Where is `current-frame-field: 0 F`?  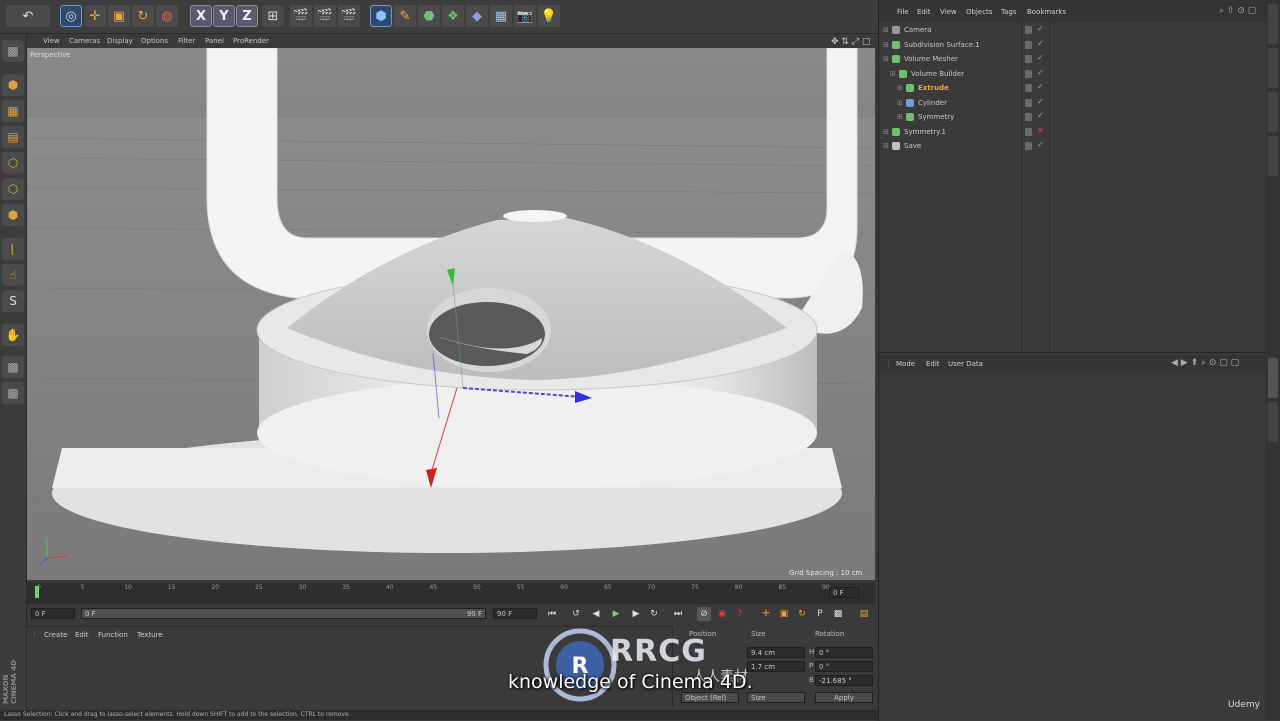
current-frame-field: 0 F is located at coordinates (53, 613).